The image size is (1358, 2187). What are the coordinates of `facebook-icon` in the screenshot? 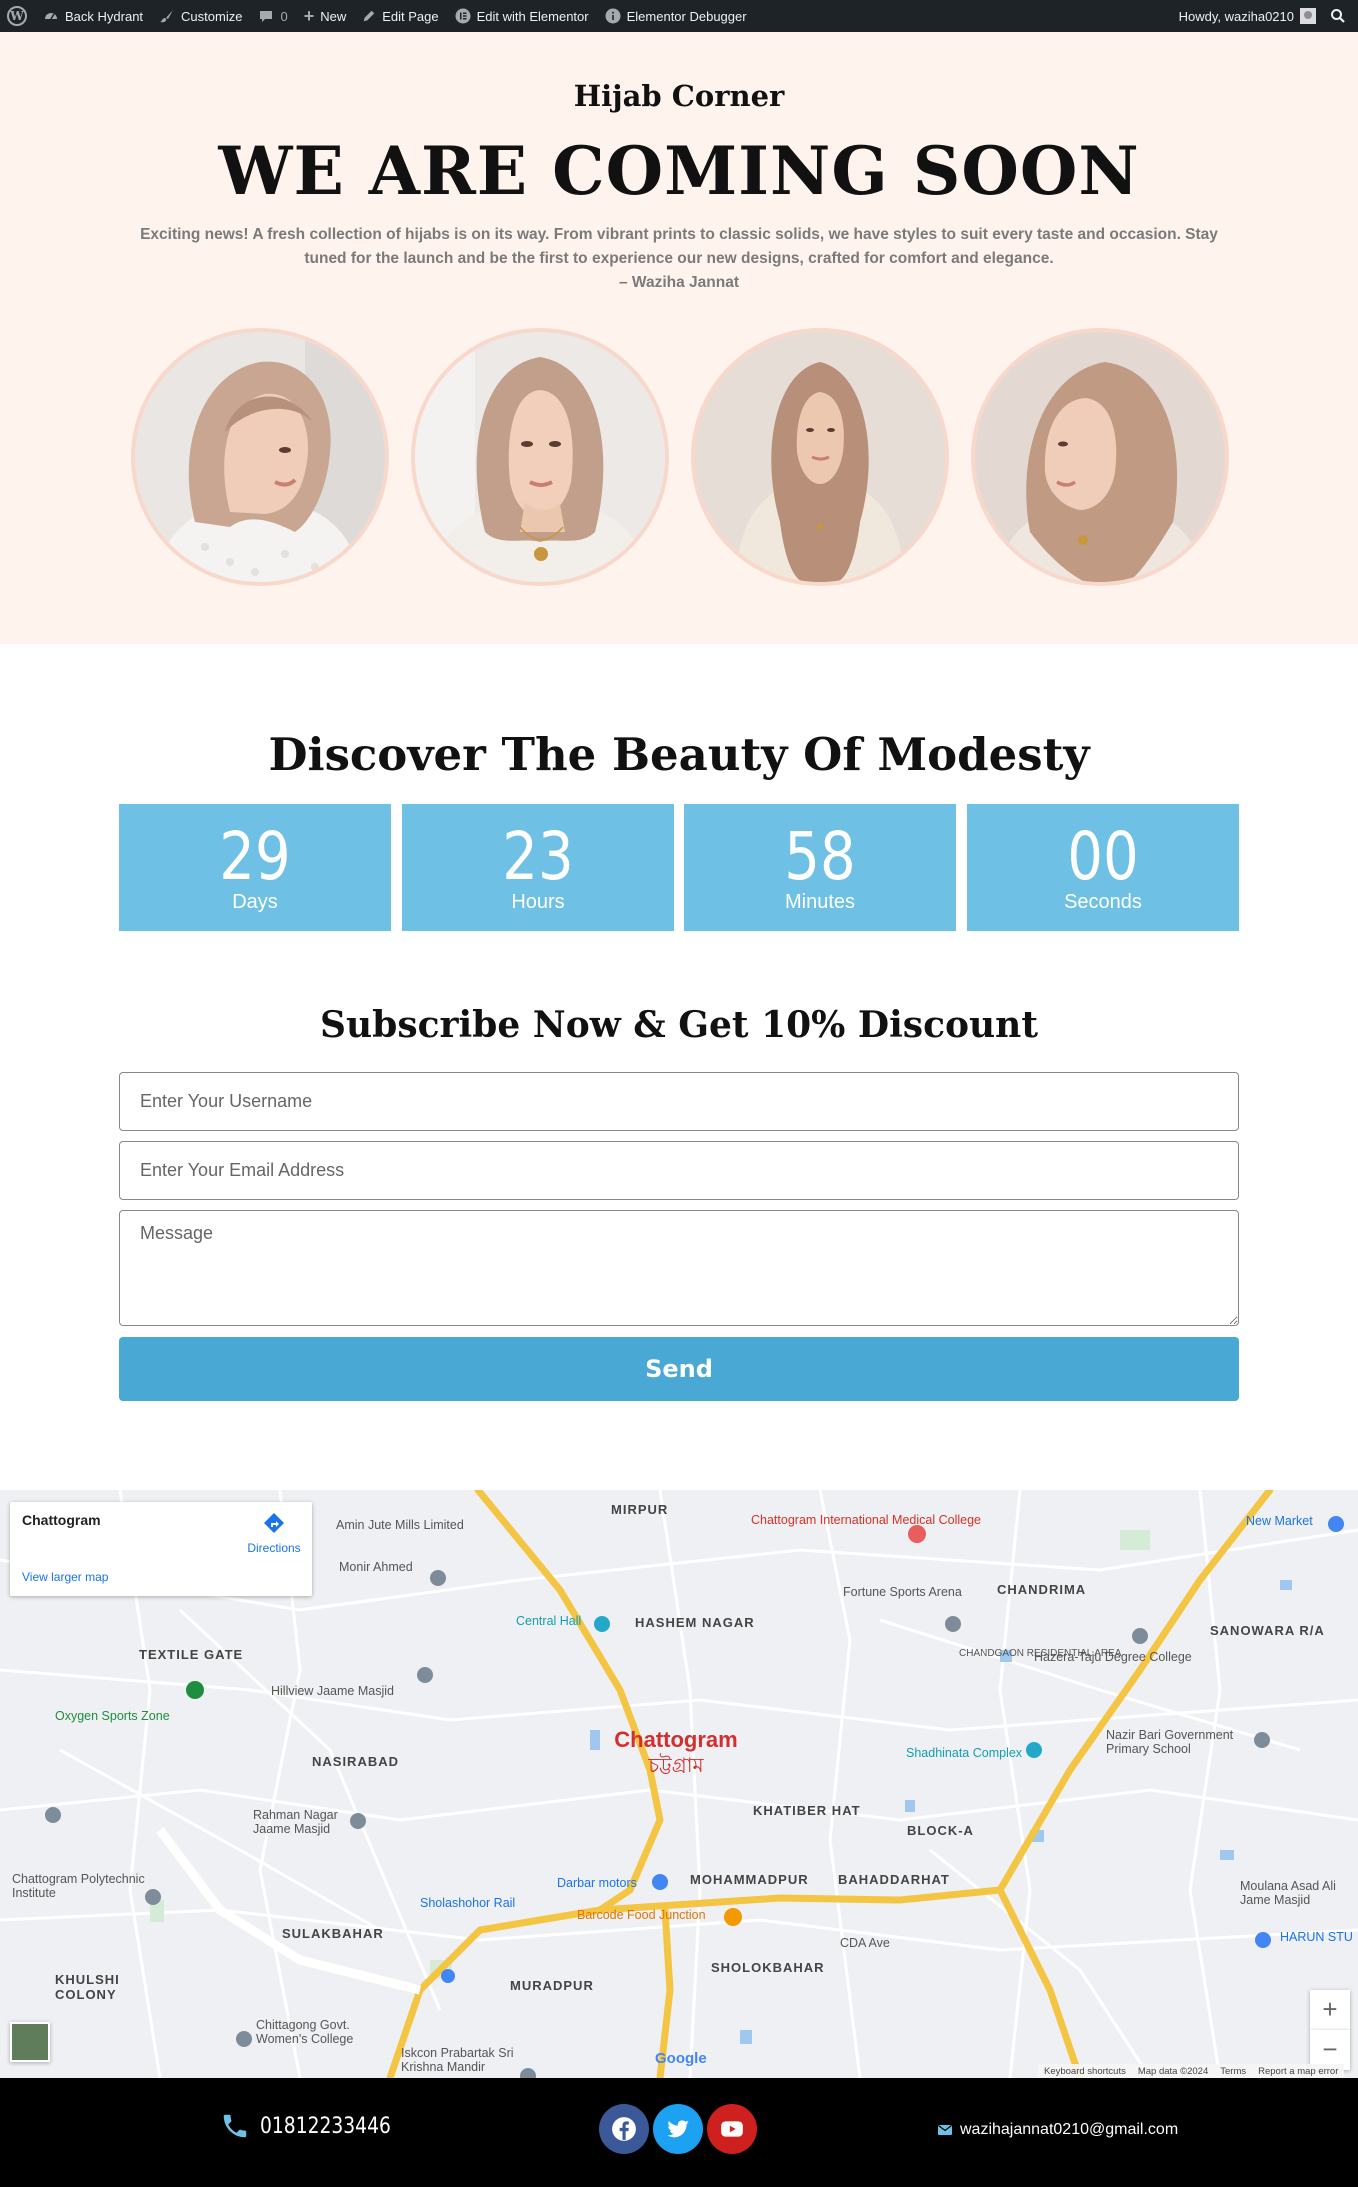 It's located at (624, 2129).